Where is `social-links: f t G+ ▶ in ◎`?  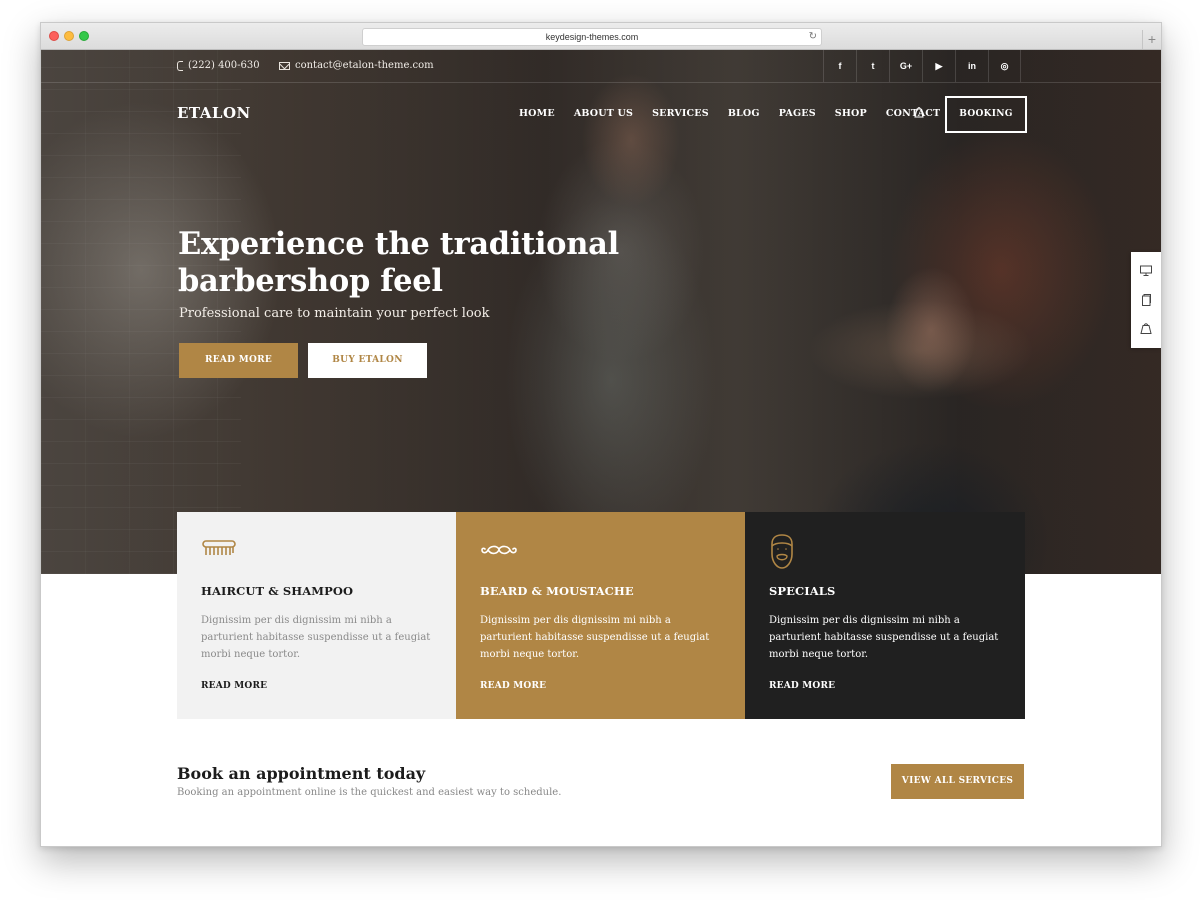 social-links: f t G+ ▶ in ◎ is located at coordinates (922, 66).